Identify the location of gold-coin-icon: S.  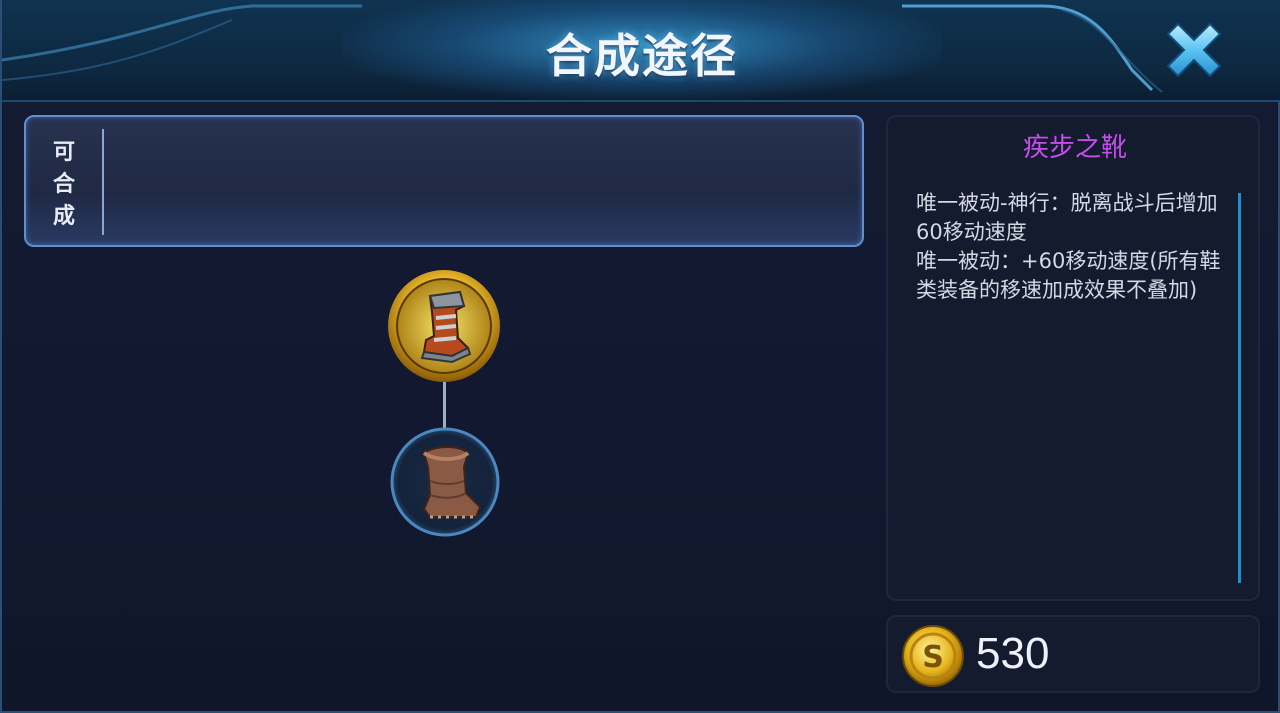
(933, 656).